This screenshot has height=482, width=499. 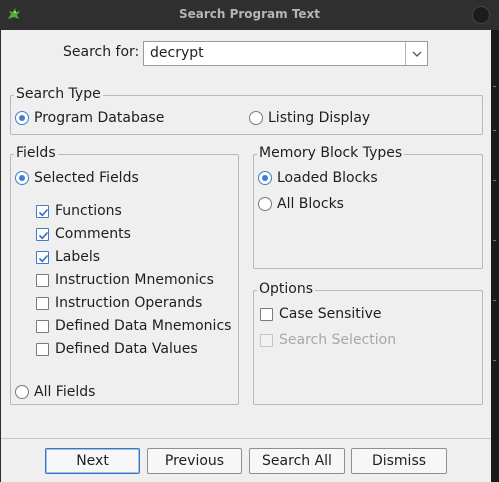 What do you see at coordinates (78, 257) in the screenshot?
I see `labels-label: Labels` at bounding box center [78, 257].